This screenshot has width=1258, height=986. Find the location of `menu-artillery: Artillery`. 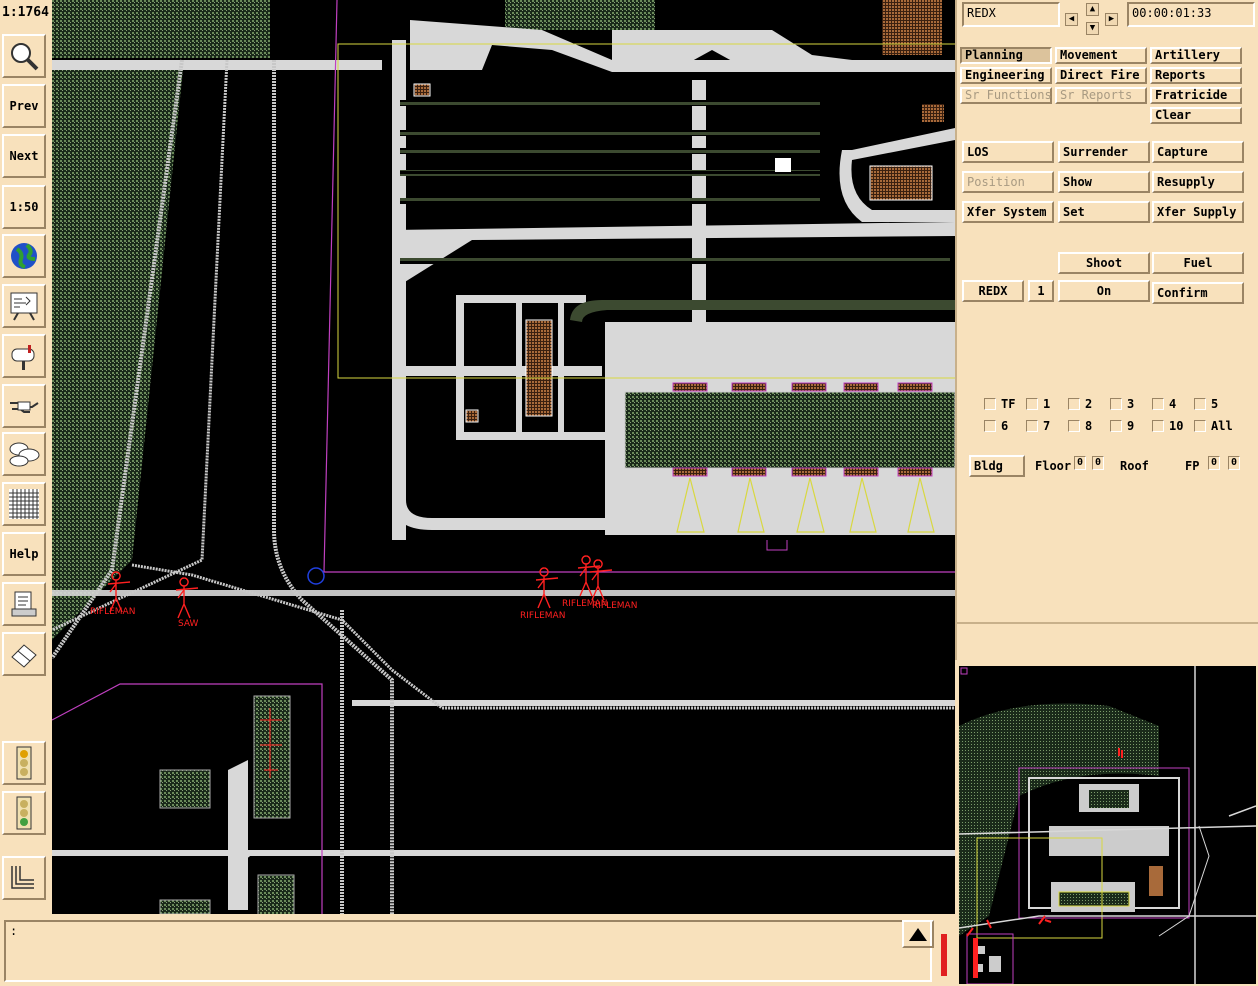

menu-artillery: Artillery is located at coordinates (1196, 55).